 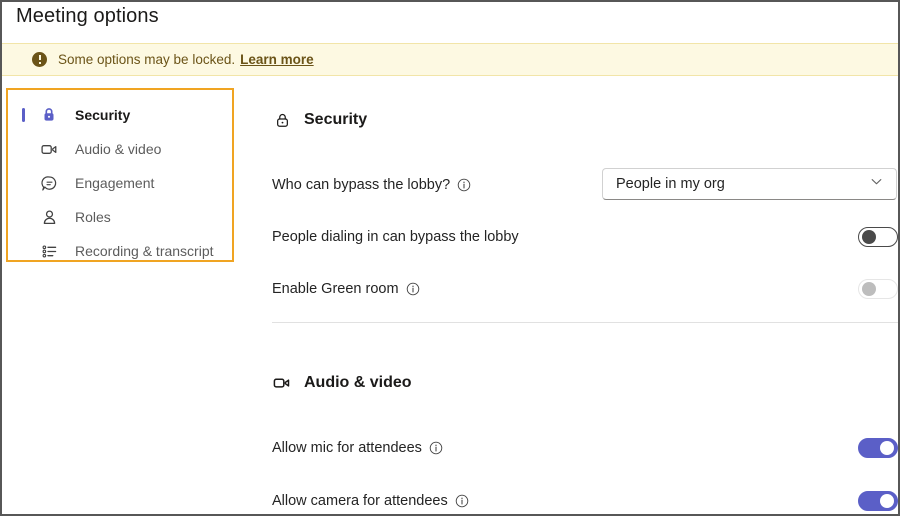 I want to click on dropdown-selected-value: People in my org, so click(x=670, y=184).